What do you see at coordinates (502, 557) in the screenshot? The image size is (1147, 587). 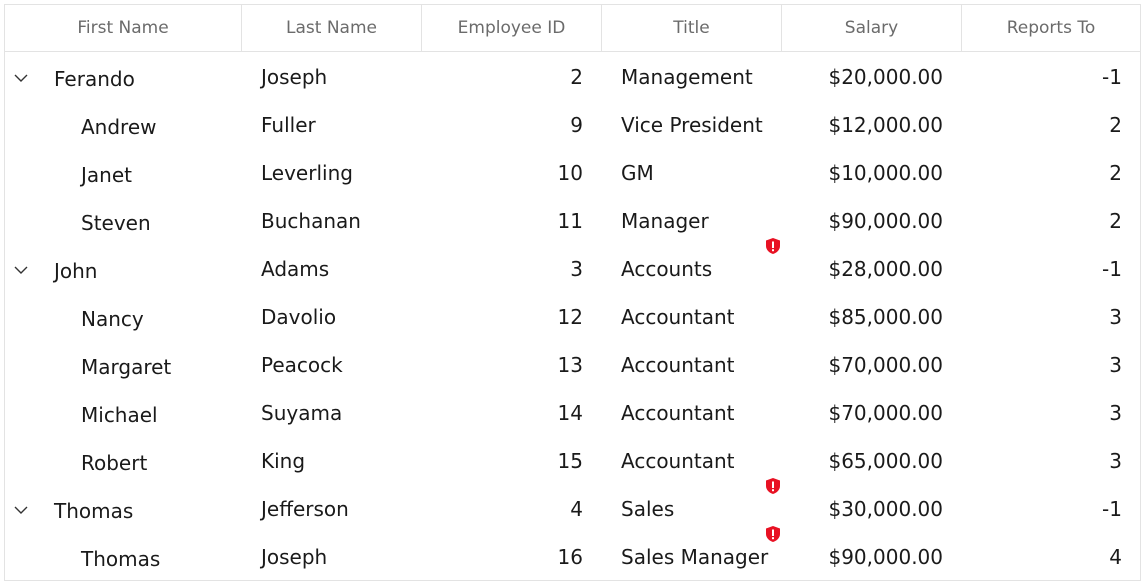 I see `cell-employee-id: 16` at bounding box center [502, 557].